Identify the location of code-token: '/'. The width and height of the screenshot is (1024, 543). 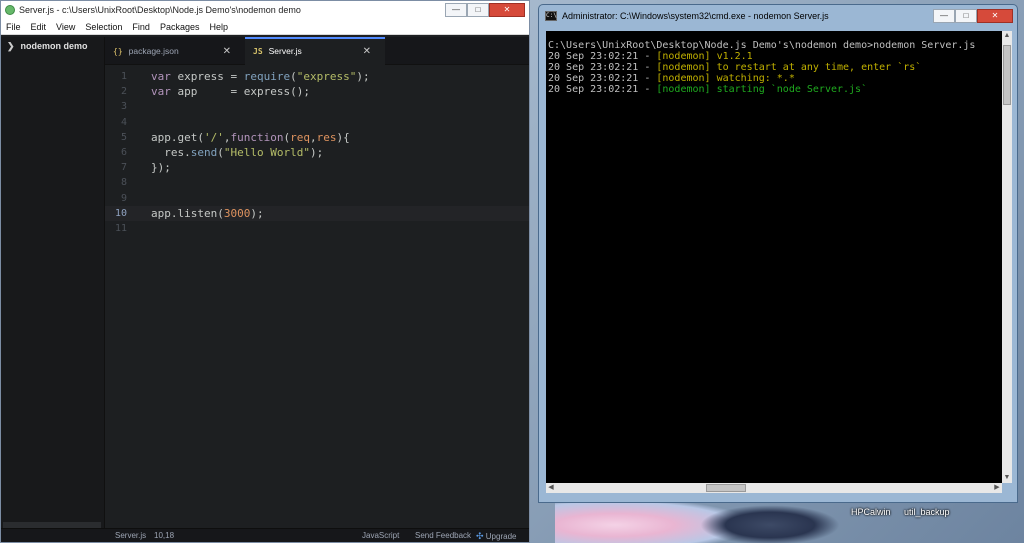
(213, 137).